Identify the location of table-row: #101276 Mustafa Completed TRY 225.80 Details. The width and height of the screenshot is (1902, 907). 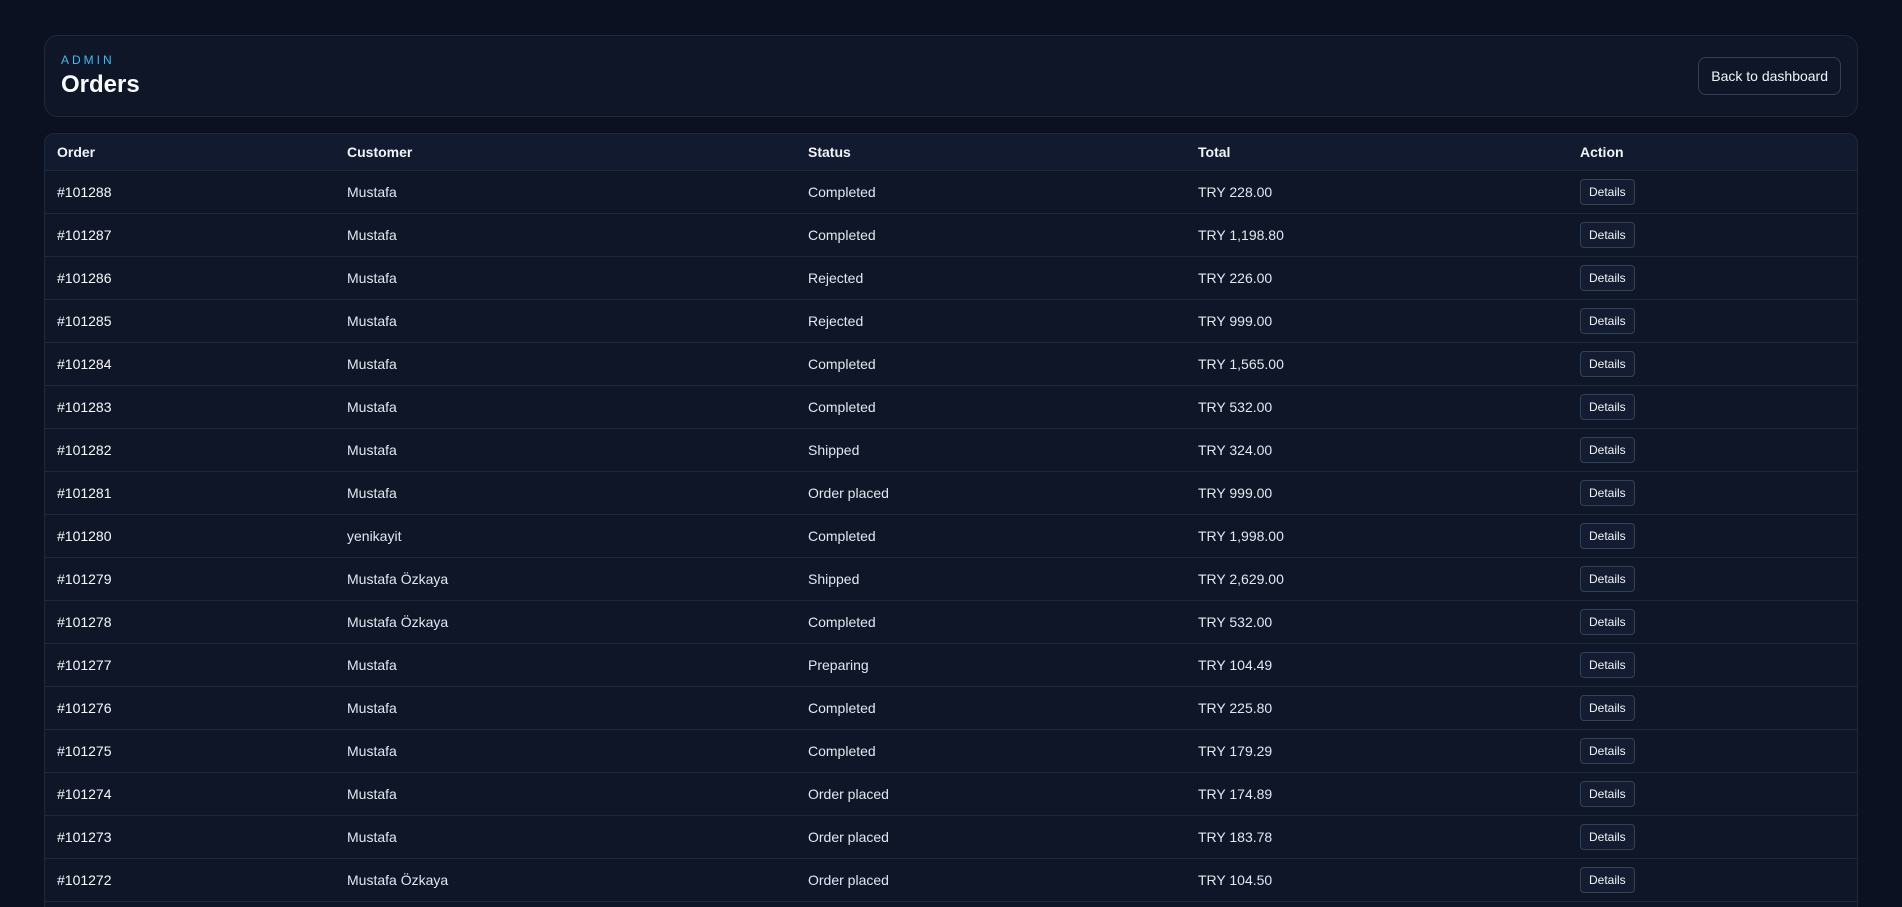
(951, 708).